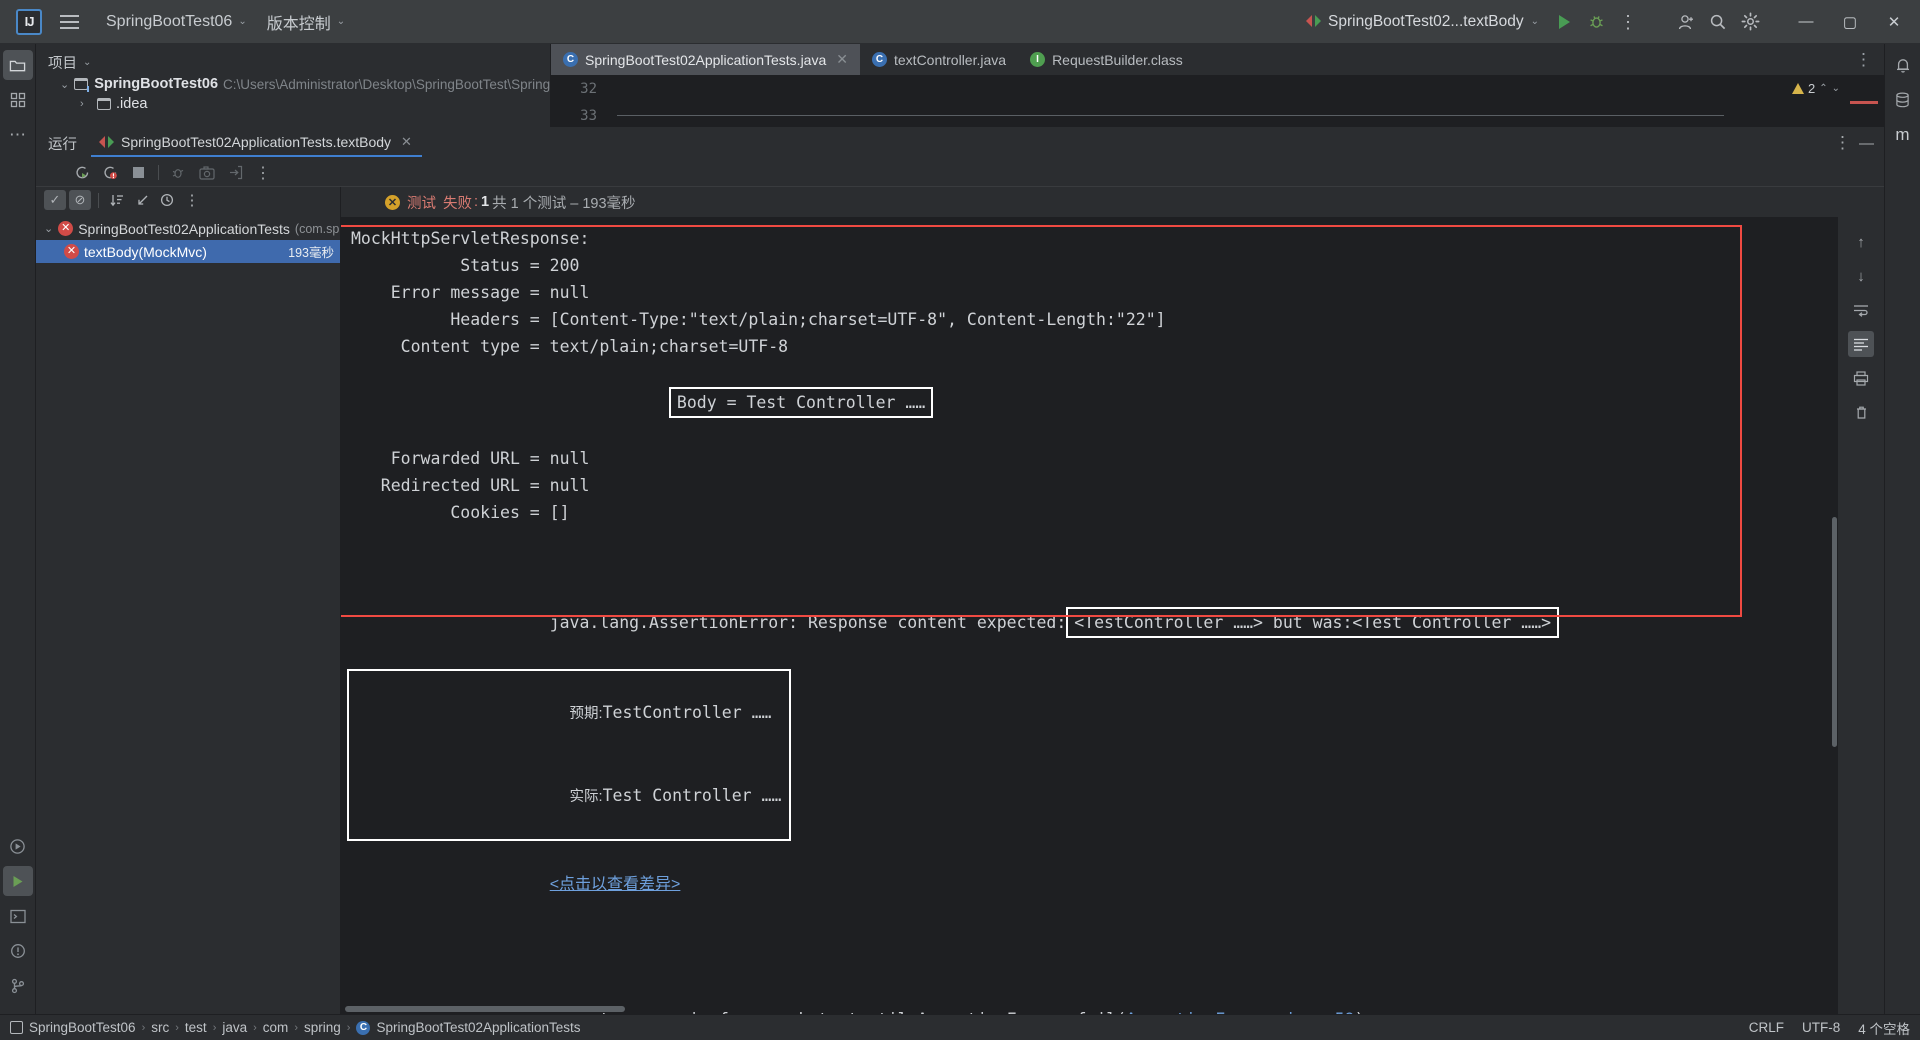  I want to click on chevron-right-icon: ›, so click(86, 104).